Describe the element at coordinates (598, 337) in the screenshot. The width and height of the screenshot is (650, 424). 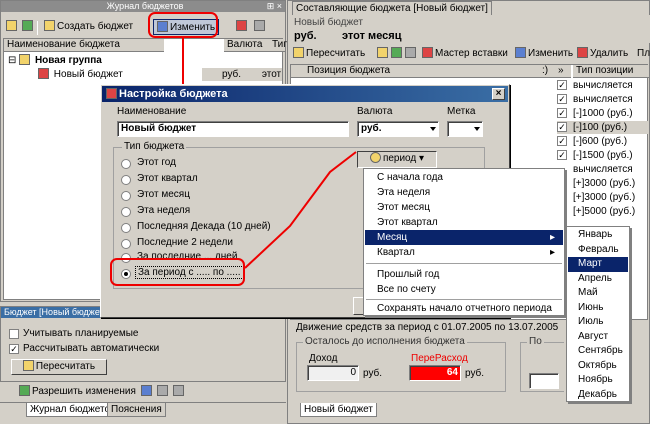
I see `month-item: Август` at that location.